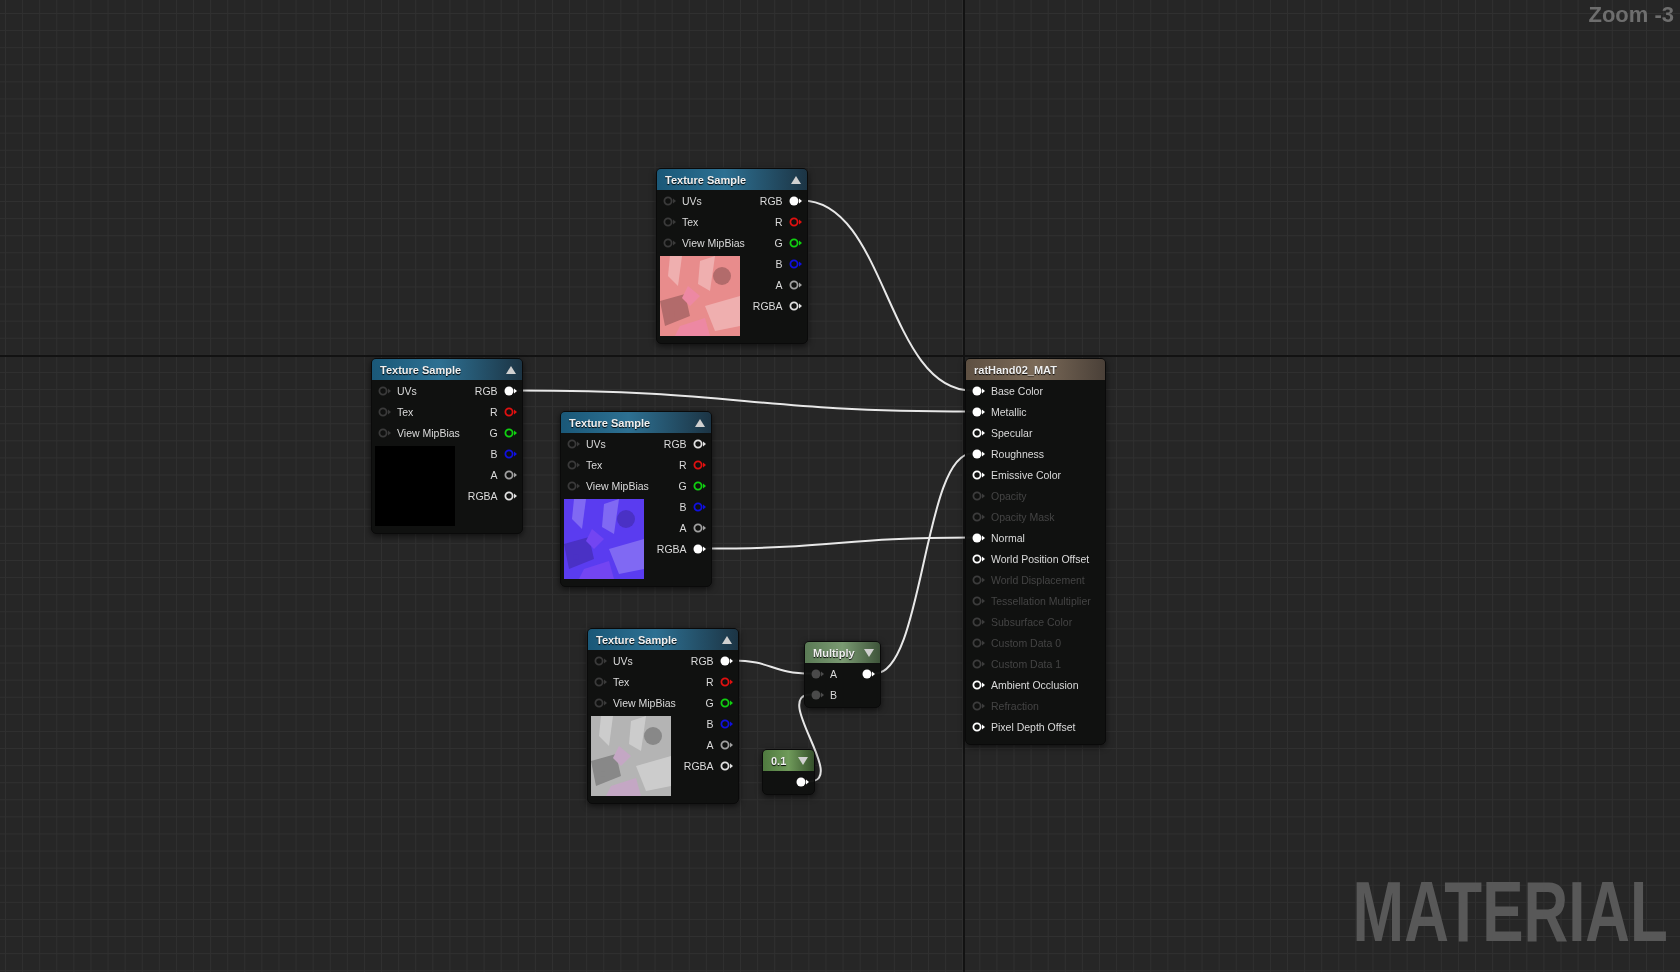  Describe the element at coordinates (1631, 15) in the screenshot. I see `zoom-label: Zoom -3` at that location.